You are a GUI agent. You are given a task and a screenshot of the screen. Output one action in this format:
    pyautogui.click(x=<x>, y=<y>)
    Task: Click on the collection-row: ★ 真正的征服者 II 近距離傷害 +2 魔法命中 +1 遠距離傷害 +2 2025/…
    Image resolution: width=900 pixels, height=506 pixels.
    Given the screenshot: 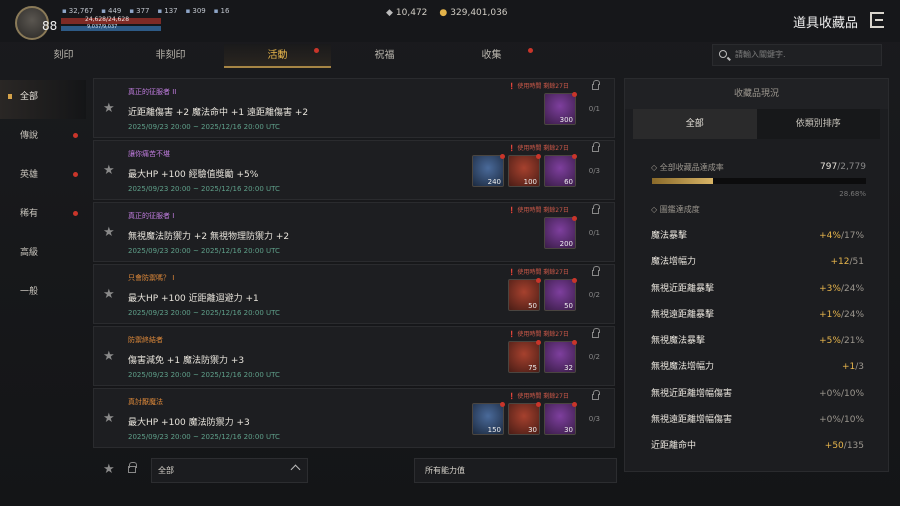 What is the action you would take?
    pyautogui.click(x=354, y=108)
    